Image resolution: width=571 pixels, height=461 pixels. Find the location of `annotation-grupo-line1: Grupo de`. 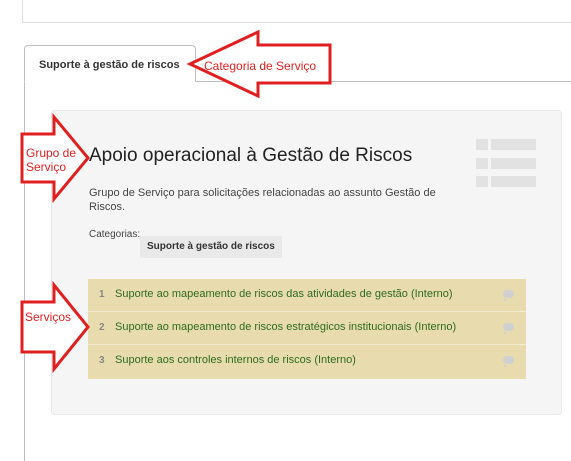

annotation-grupo-line1: Grupo de is located at coordinates (51, 153).